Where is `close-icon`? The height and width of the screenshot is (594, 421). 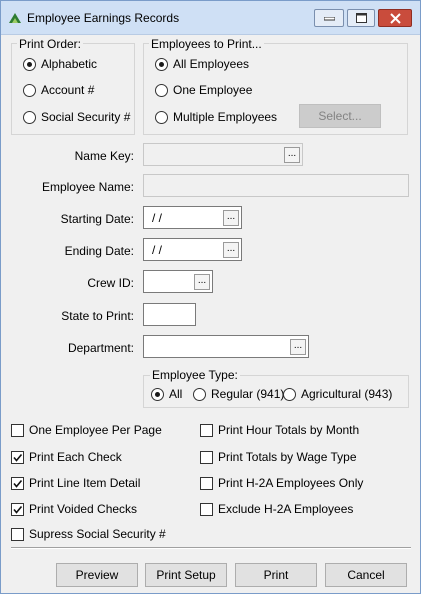 close-icon is located at coordinates (395, 18).